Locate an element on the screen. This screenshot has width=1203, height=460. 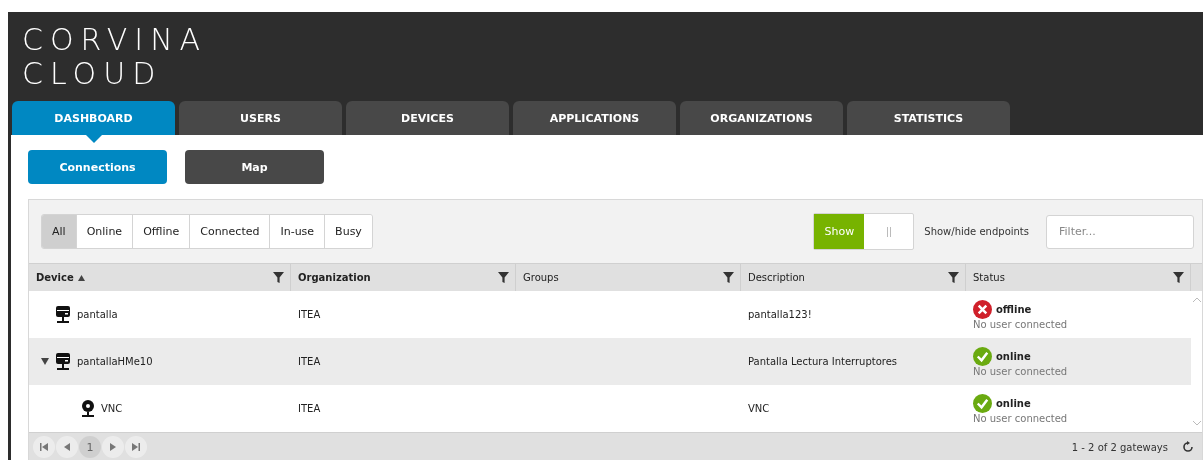
next-icon is located at coordinates (113, 447).